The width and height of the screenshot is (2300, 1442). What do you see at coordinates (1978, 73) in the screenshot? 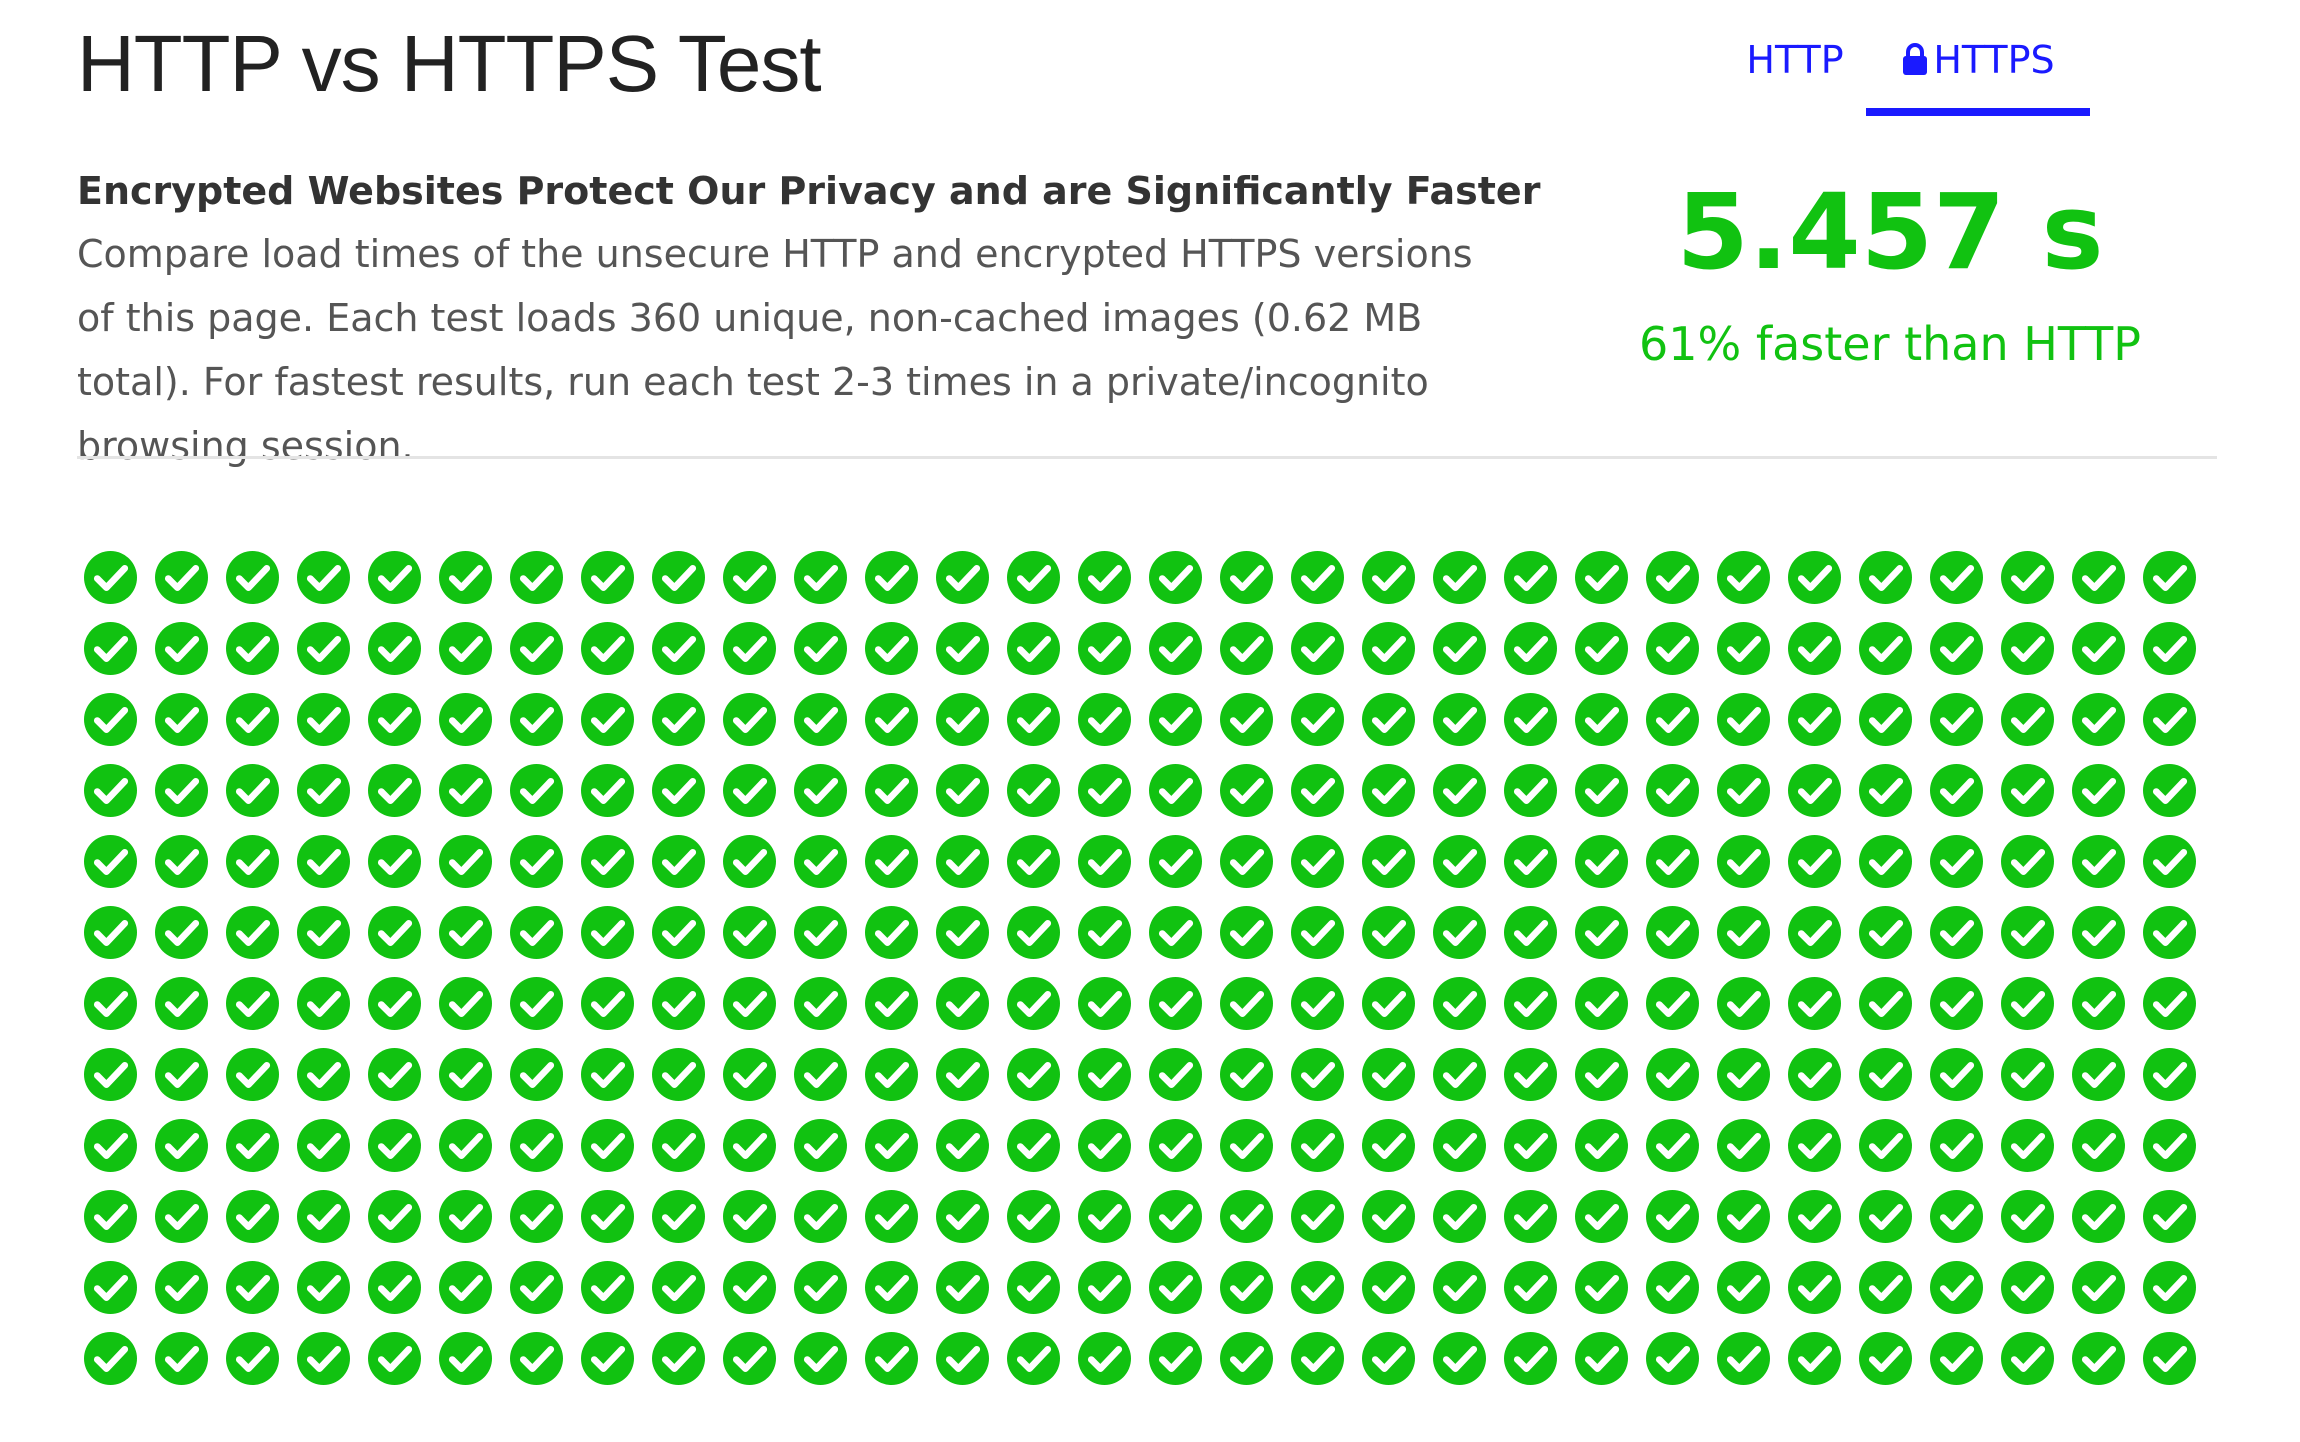
I see `tab-https: HTTPS` at bounding box center [1978, 73].